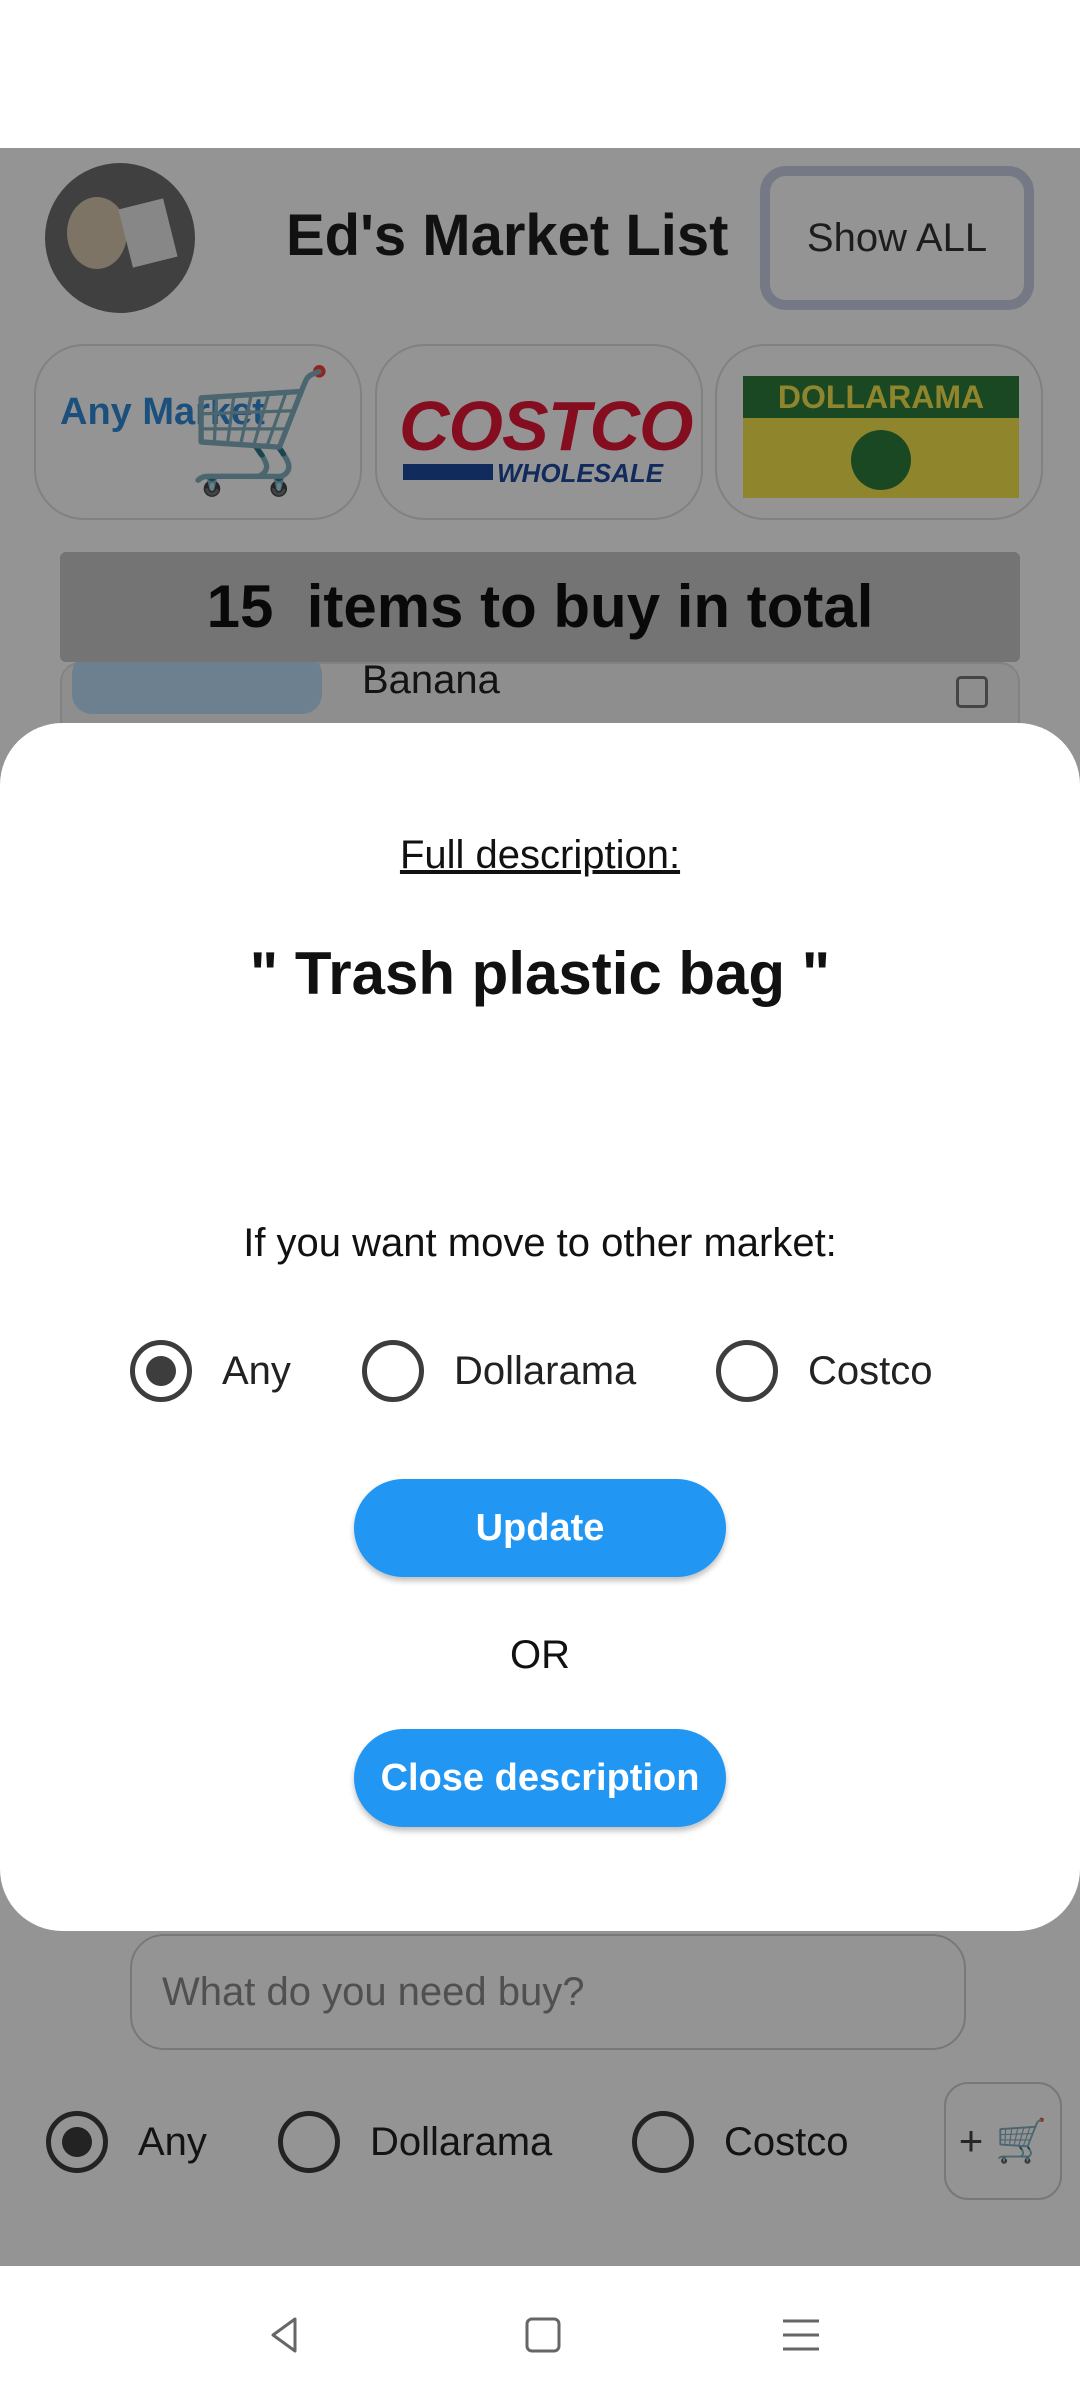 This screenshot has height=2400, width=1080. I want to click on move-market-radios: Any Dollarama Costco, so click(540, 1371).